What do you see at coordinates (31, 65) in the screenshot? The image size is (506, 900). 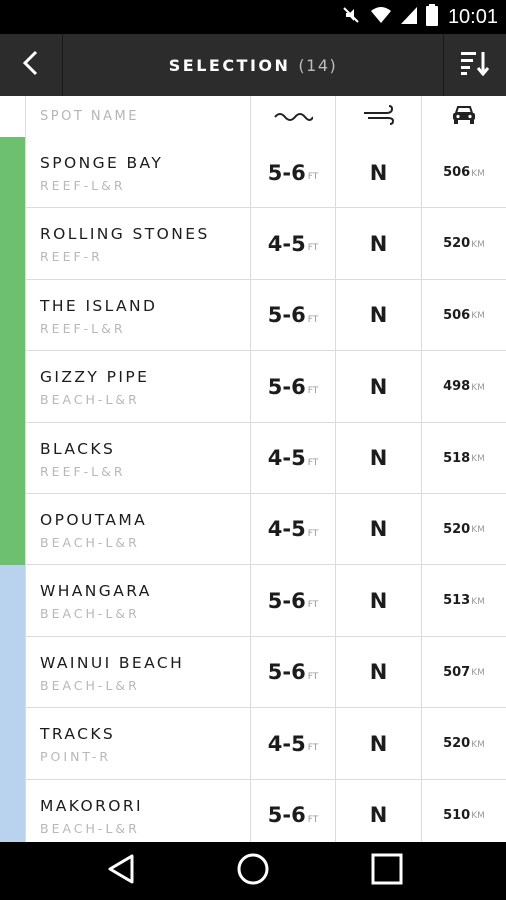 I see `back-button` at bounding box center [31, 65].